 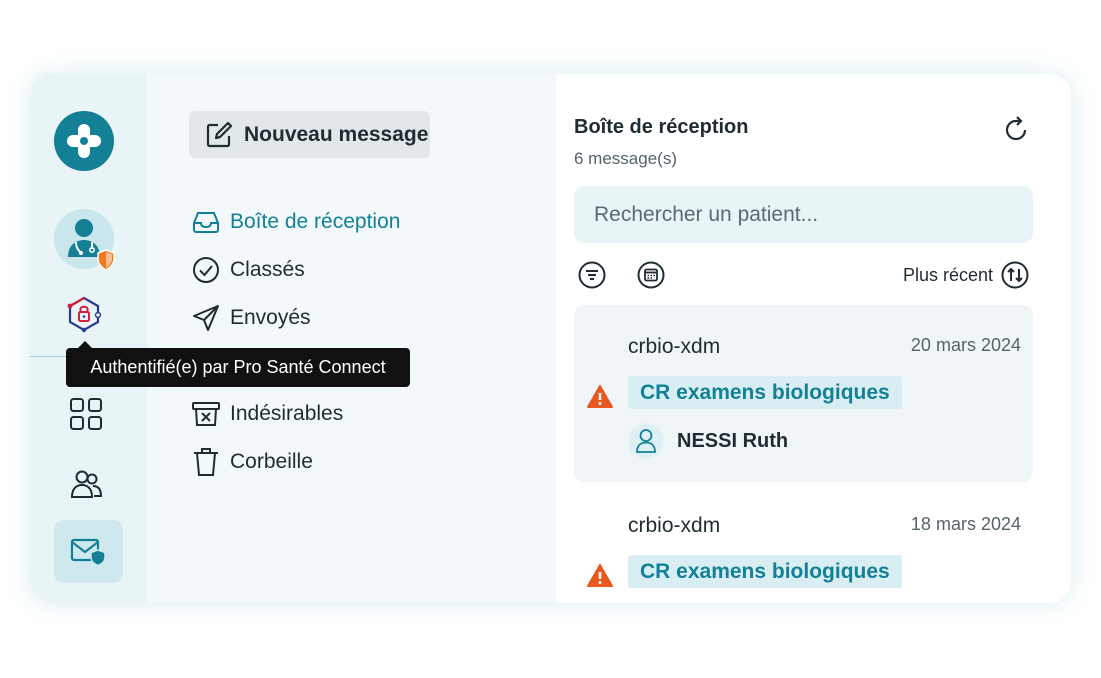 I want to click on users-icon, so click(x=86, y=484).